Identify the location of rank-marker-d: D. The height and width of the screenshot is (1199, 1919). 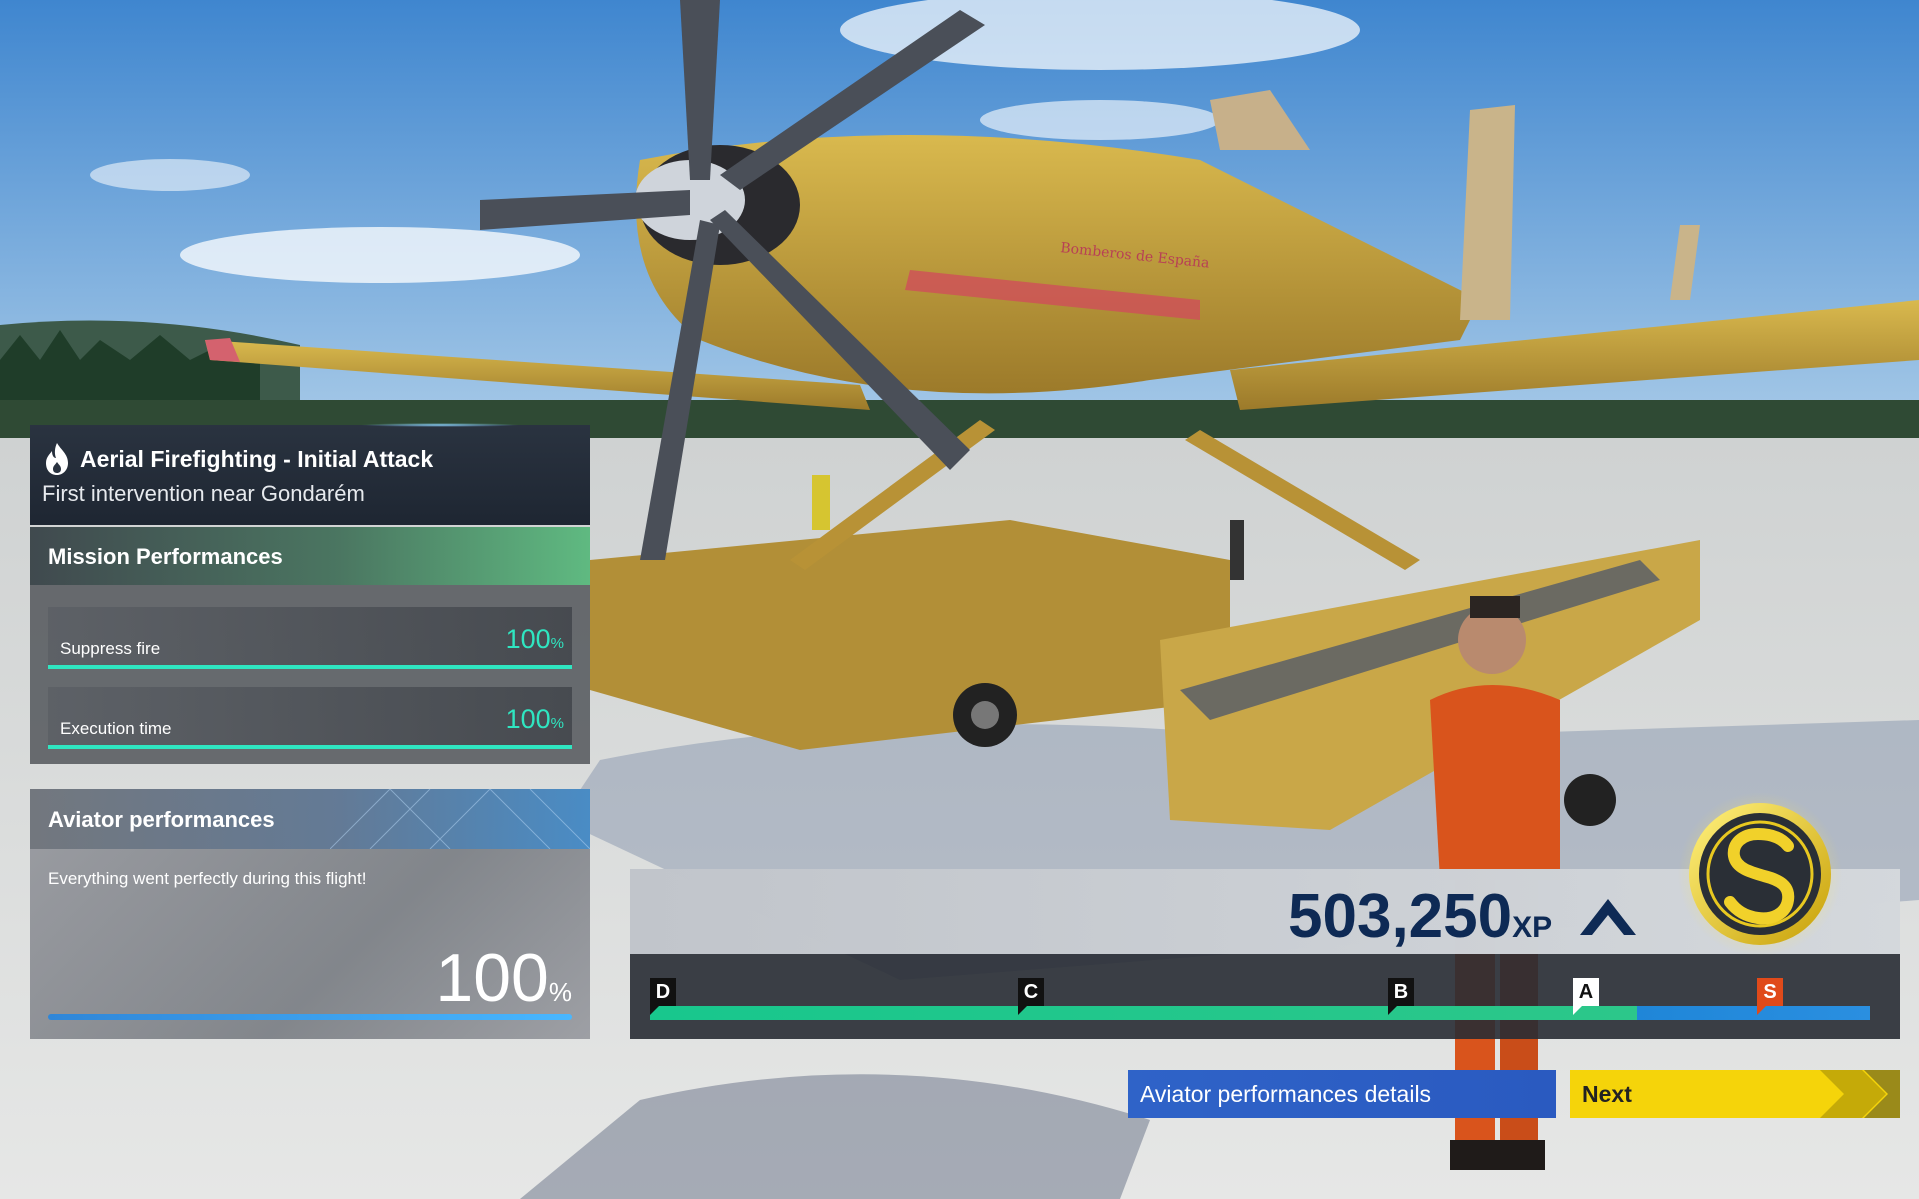
(663, 996).